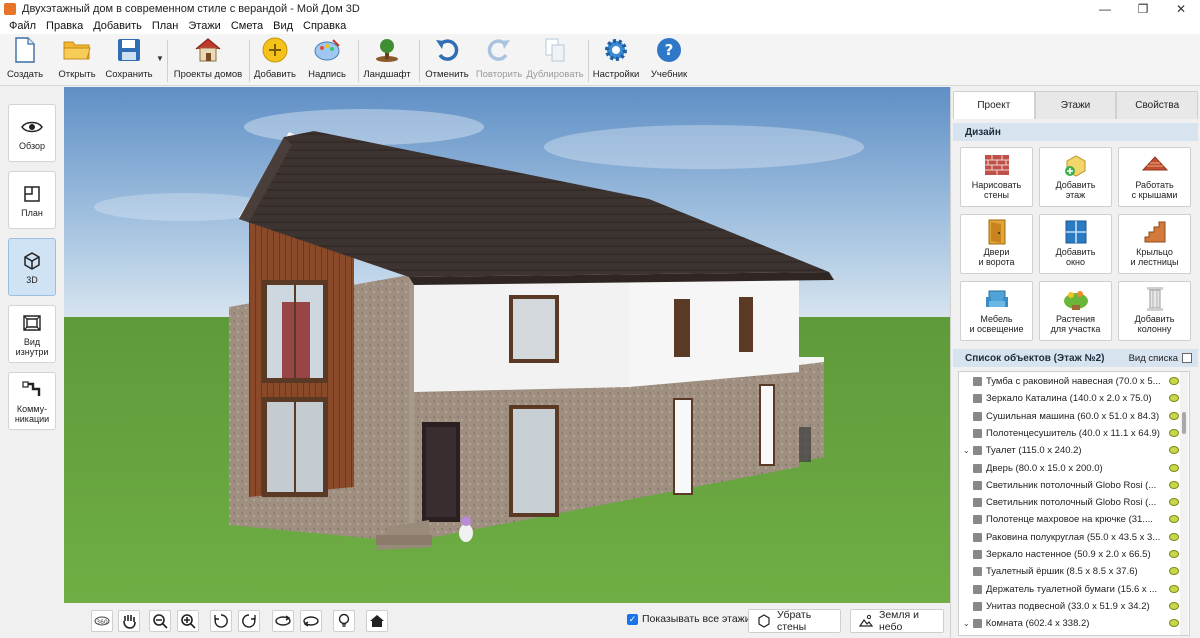 Image resolution: width=1200 pixels, height=638 pixels. What do you see at coordinates (1069, 450) in the screenshot?
I see `object-list-row: ⌄ Туалет (115.0 x 240.2)` at bounding box center [1069, 450].